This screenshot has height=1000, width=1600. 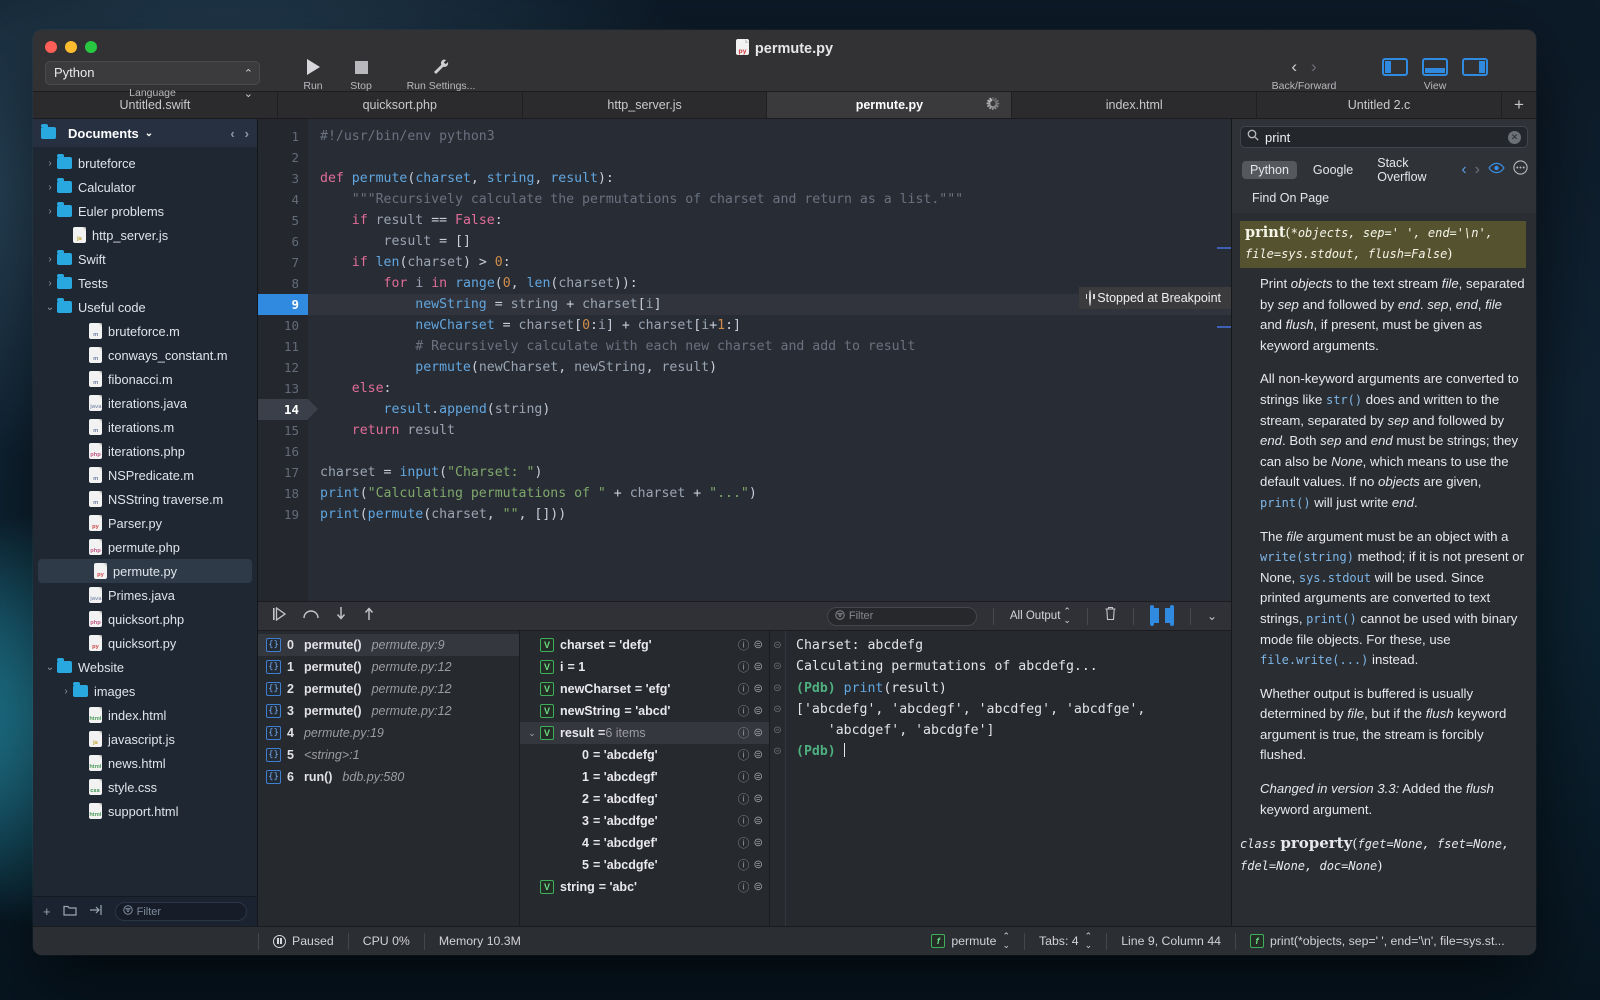 What do you see at coordinates (69, 911) in the screenshot?
I see `new-folder-icon` at bounding box center [69, 911].